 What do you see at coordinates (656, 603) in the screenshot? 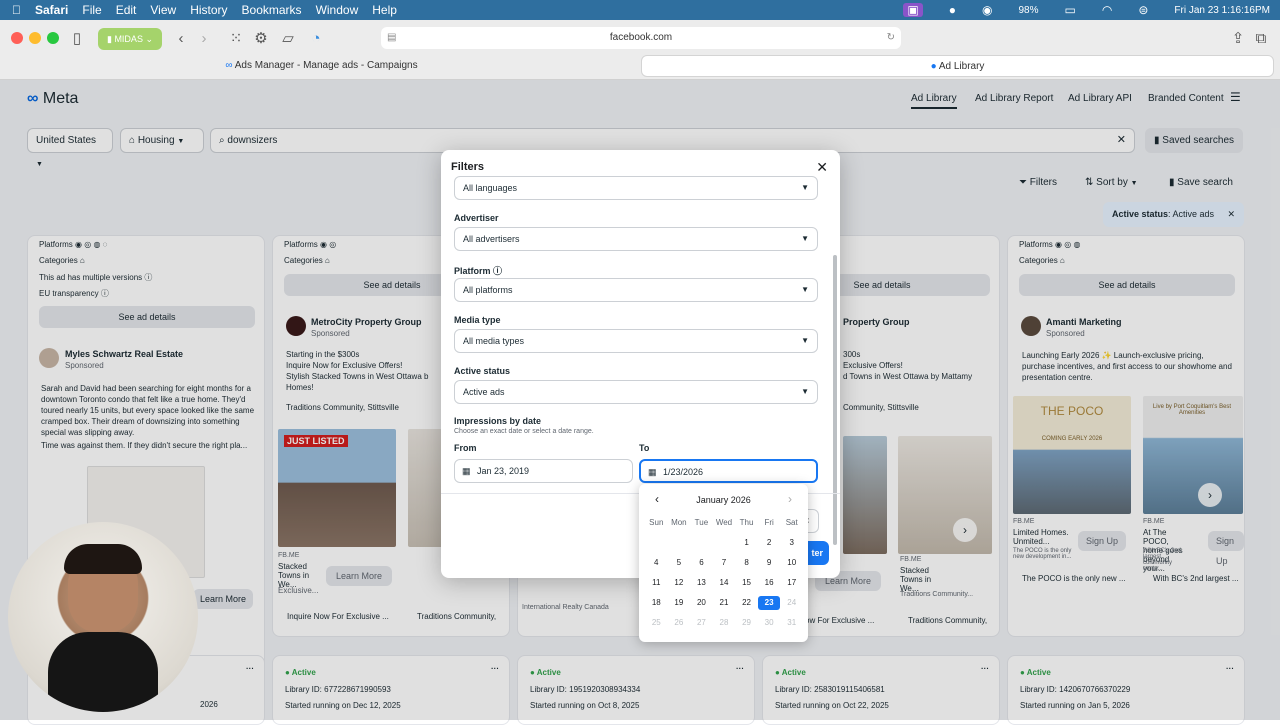
I see `calendar-day-18: 18` at bounding box center [656, 603].